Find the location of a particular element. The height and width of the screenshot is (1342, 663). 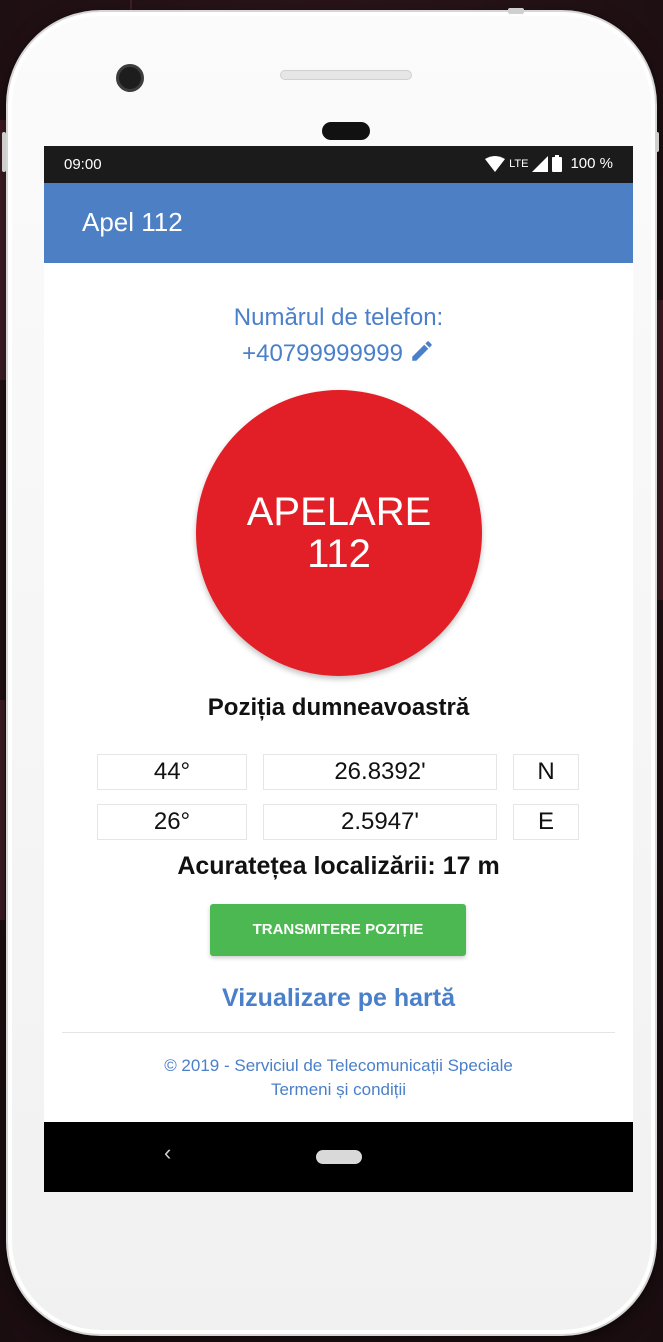

status-icons: LTE 100 % is located at coordinates (549, 163).